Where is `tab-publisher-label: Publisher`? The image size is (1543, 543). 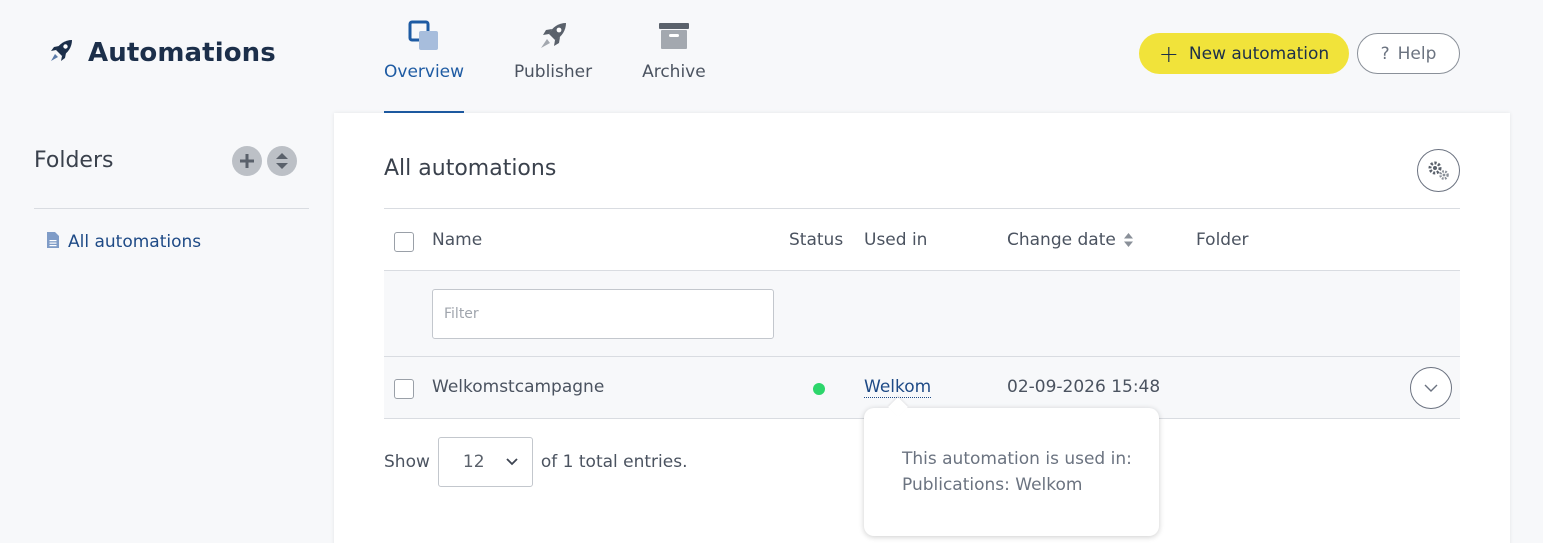 tab-publisher-label: Publisher is located at coordinates (553, 72).